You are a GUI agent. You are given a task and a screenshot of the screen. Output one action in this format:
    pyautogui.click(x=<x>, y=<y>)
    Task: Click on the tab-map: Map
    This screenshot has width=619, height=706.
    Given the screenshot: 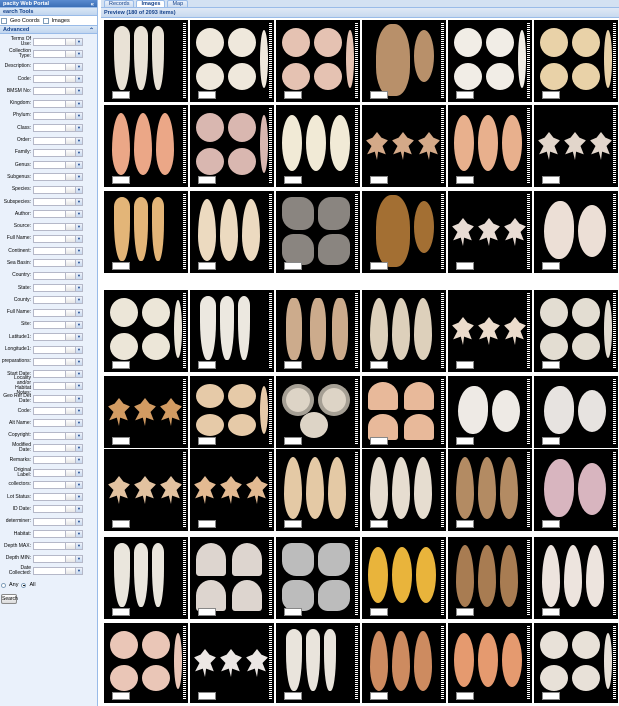 What is the action you would take?
    pyautogui.click(x=178, y=3)
    